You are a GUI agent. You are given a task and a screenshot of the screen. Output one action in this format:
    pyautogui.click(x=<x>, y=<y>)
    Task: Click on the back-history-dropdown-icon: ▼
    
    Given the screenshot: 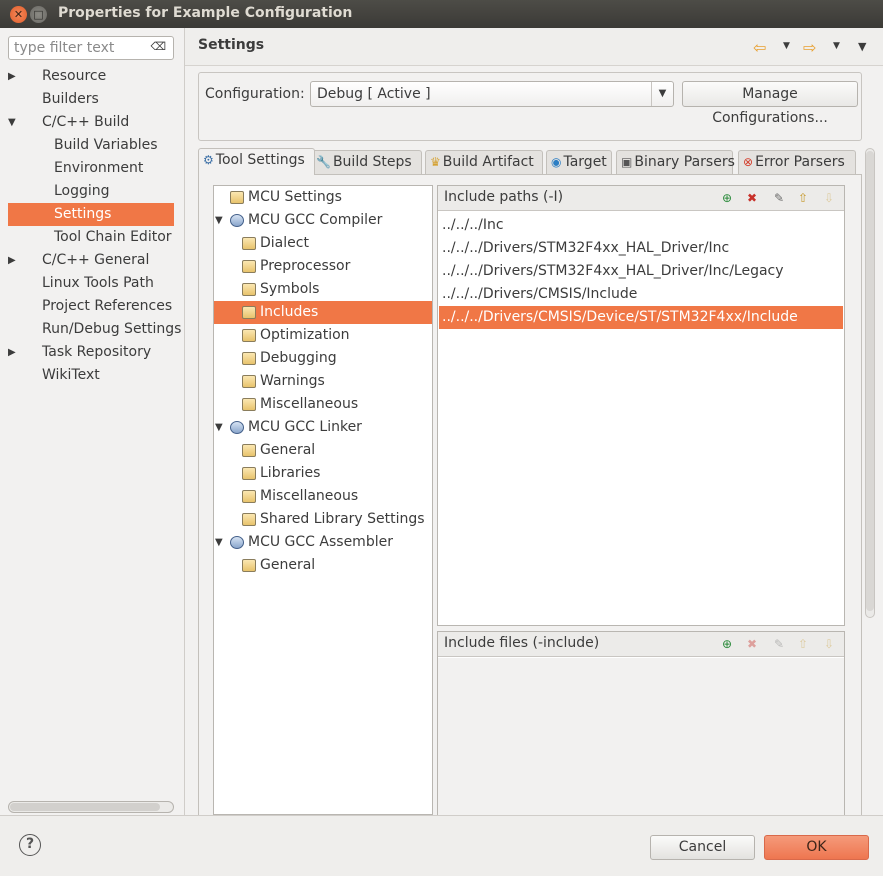 What is the action you would take?
    pyautogui.click(x=786, y=46)
    